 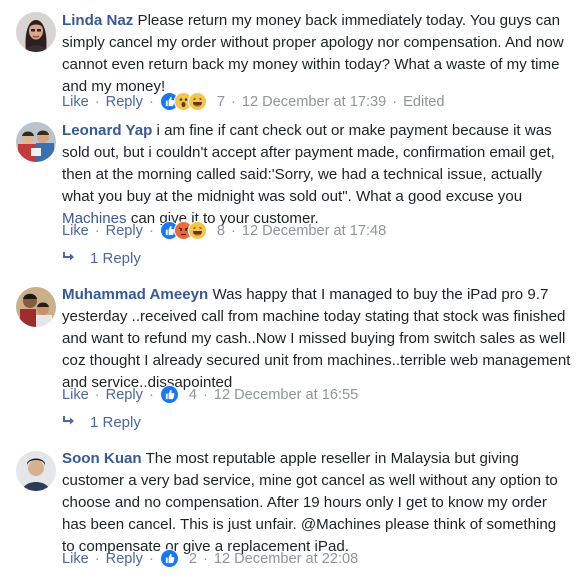 I want to click on reaction-count: 8, so click(x=221, y=231).